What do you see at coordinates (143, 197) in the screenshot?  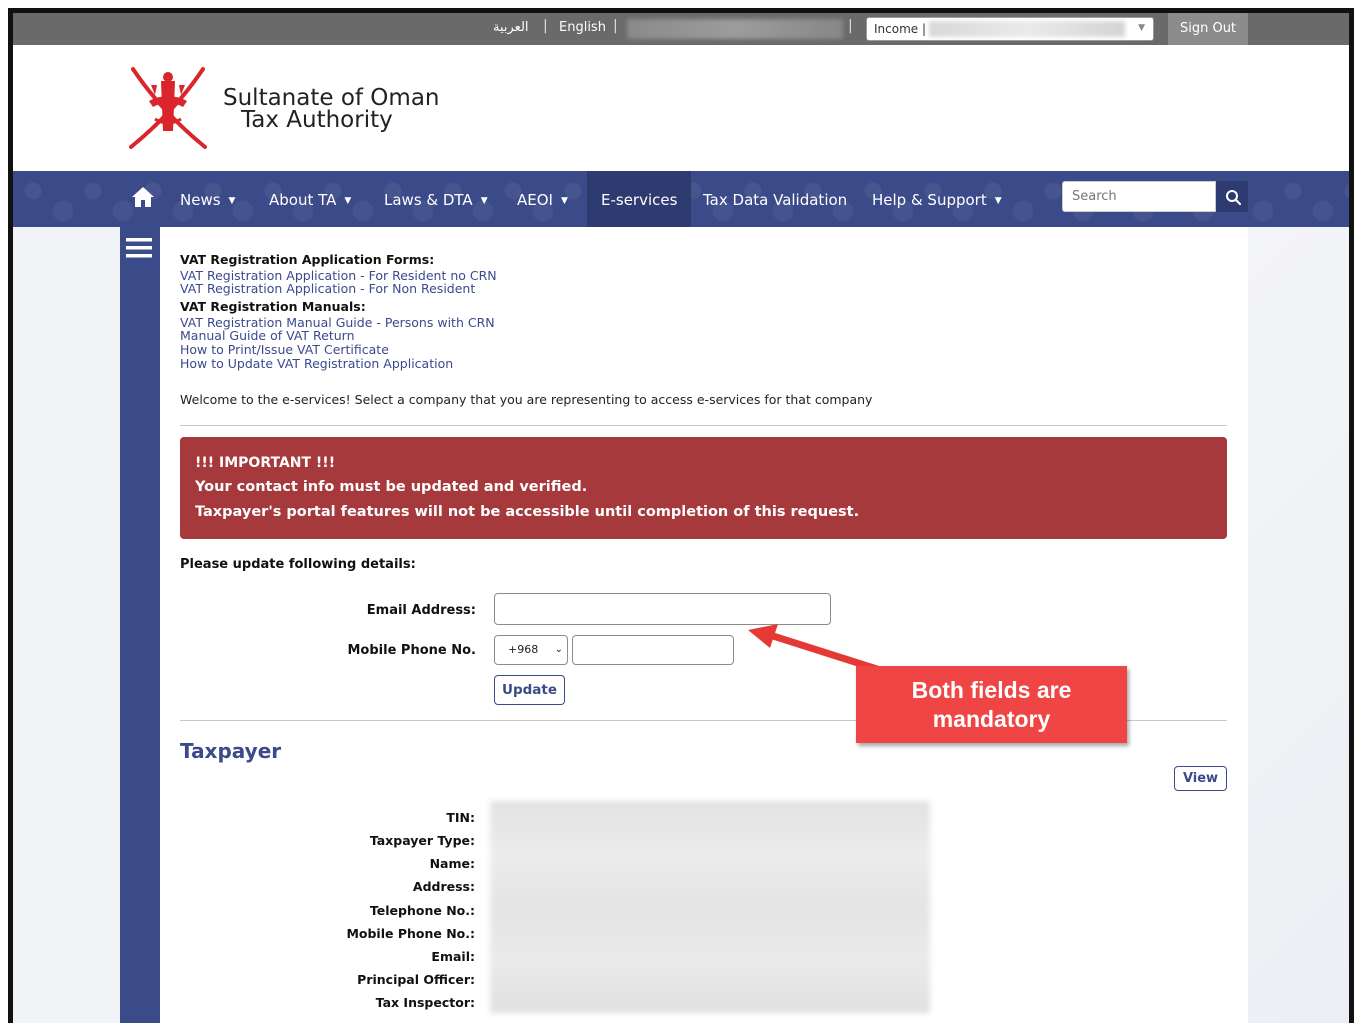 I see `home-icon` at bounding box center [143, 197].